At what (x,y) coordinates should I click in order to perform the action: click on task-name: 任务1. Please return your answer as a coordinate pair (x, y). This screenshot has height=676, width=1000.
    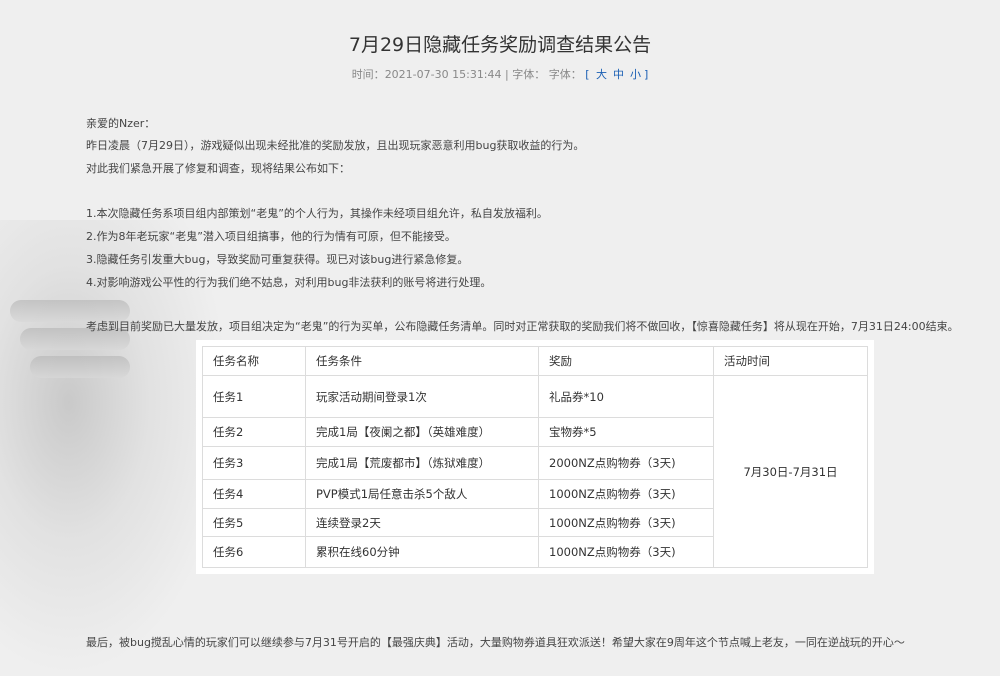
    Looking at the image, I should click on (254, 396).